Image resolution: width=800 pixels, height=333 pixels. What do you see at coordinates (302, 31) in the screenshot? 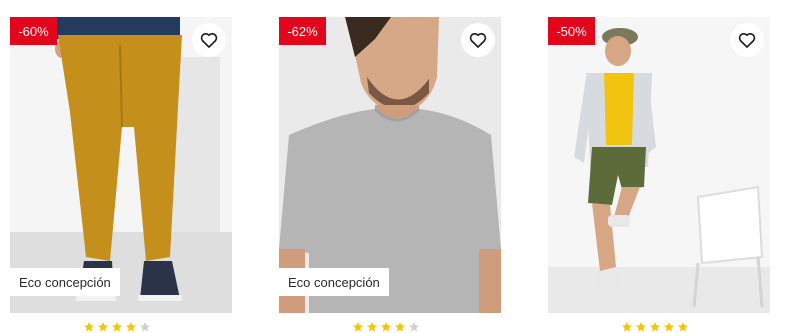
I see `discount-badge: -62%` at bounding box center [302, 31].